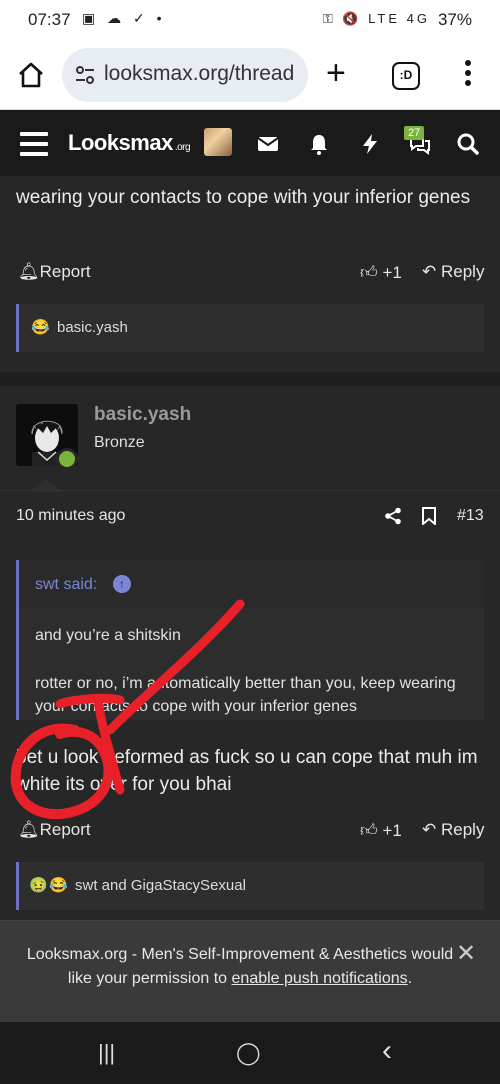 The image size is (500, 1084). What do you see at coordinates (85, 75) in the screenshot?
I see `site-settings-icon` at bounding box center [85, 75].